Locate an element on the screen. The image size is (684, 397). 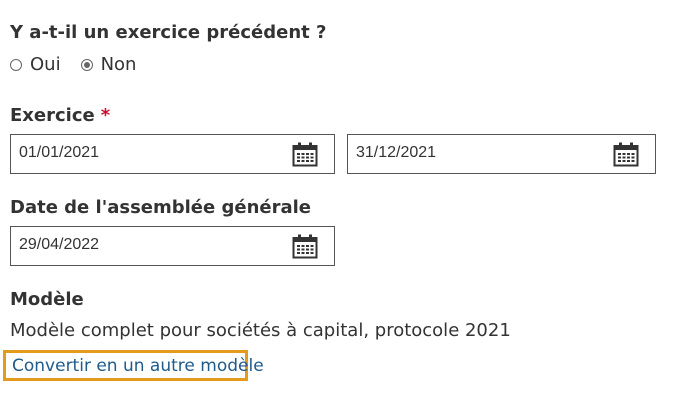
previous-exercise-radio-group: Oui Non is located at coordinates (83, 64).